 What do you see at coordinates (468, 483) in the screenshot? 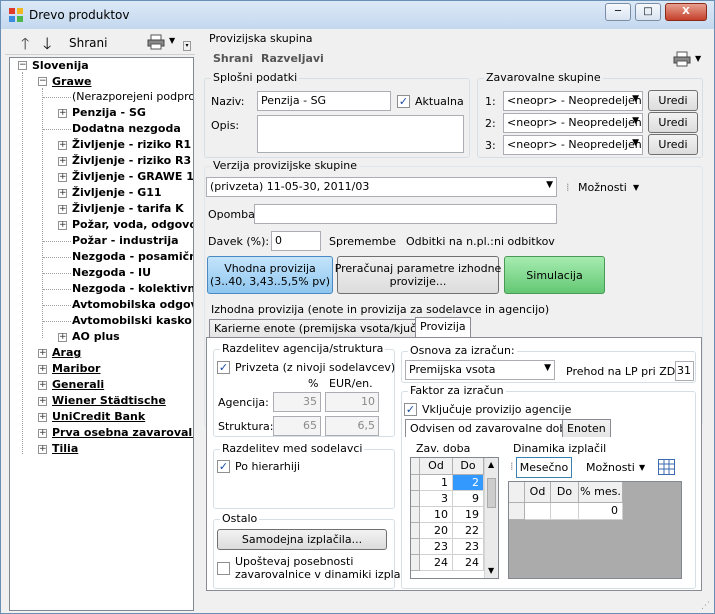
I see `period-to-cell: 2` at bounding box center [468, 483].